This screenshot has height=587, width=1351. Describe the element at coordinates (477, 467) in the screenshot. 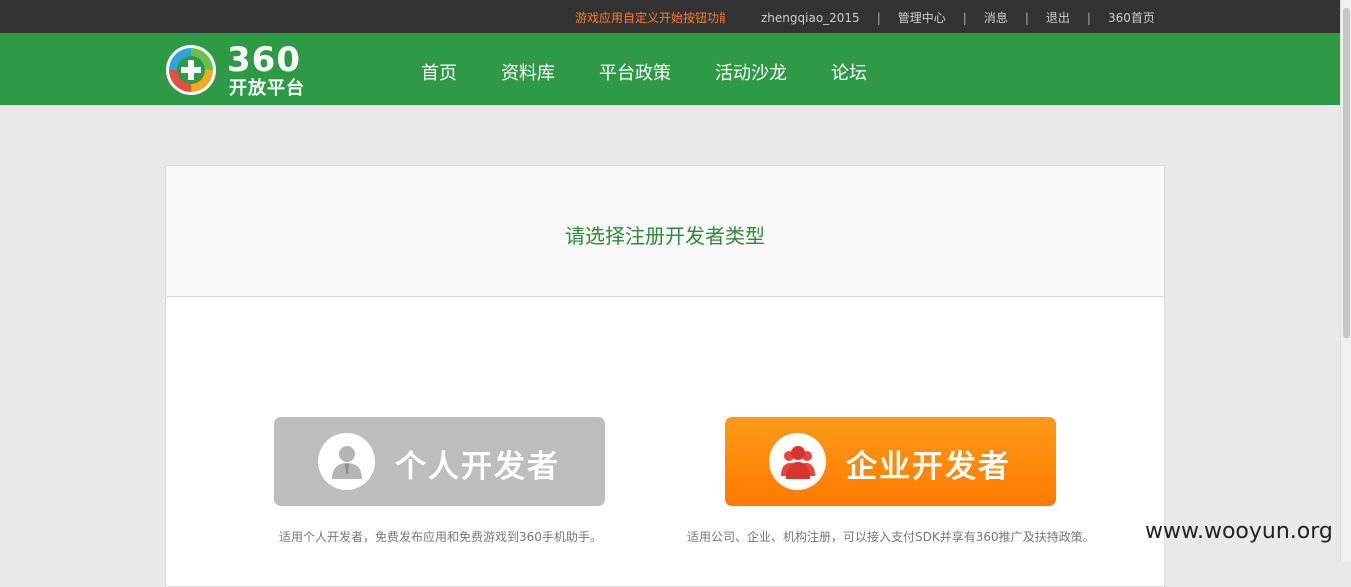

I see `personal-developer-label: 个人开发者` at that location.